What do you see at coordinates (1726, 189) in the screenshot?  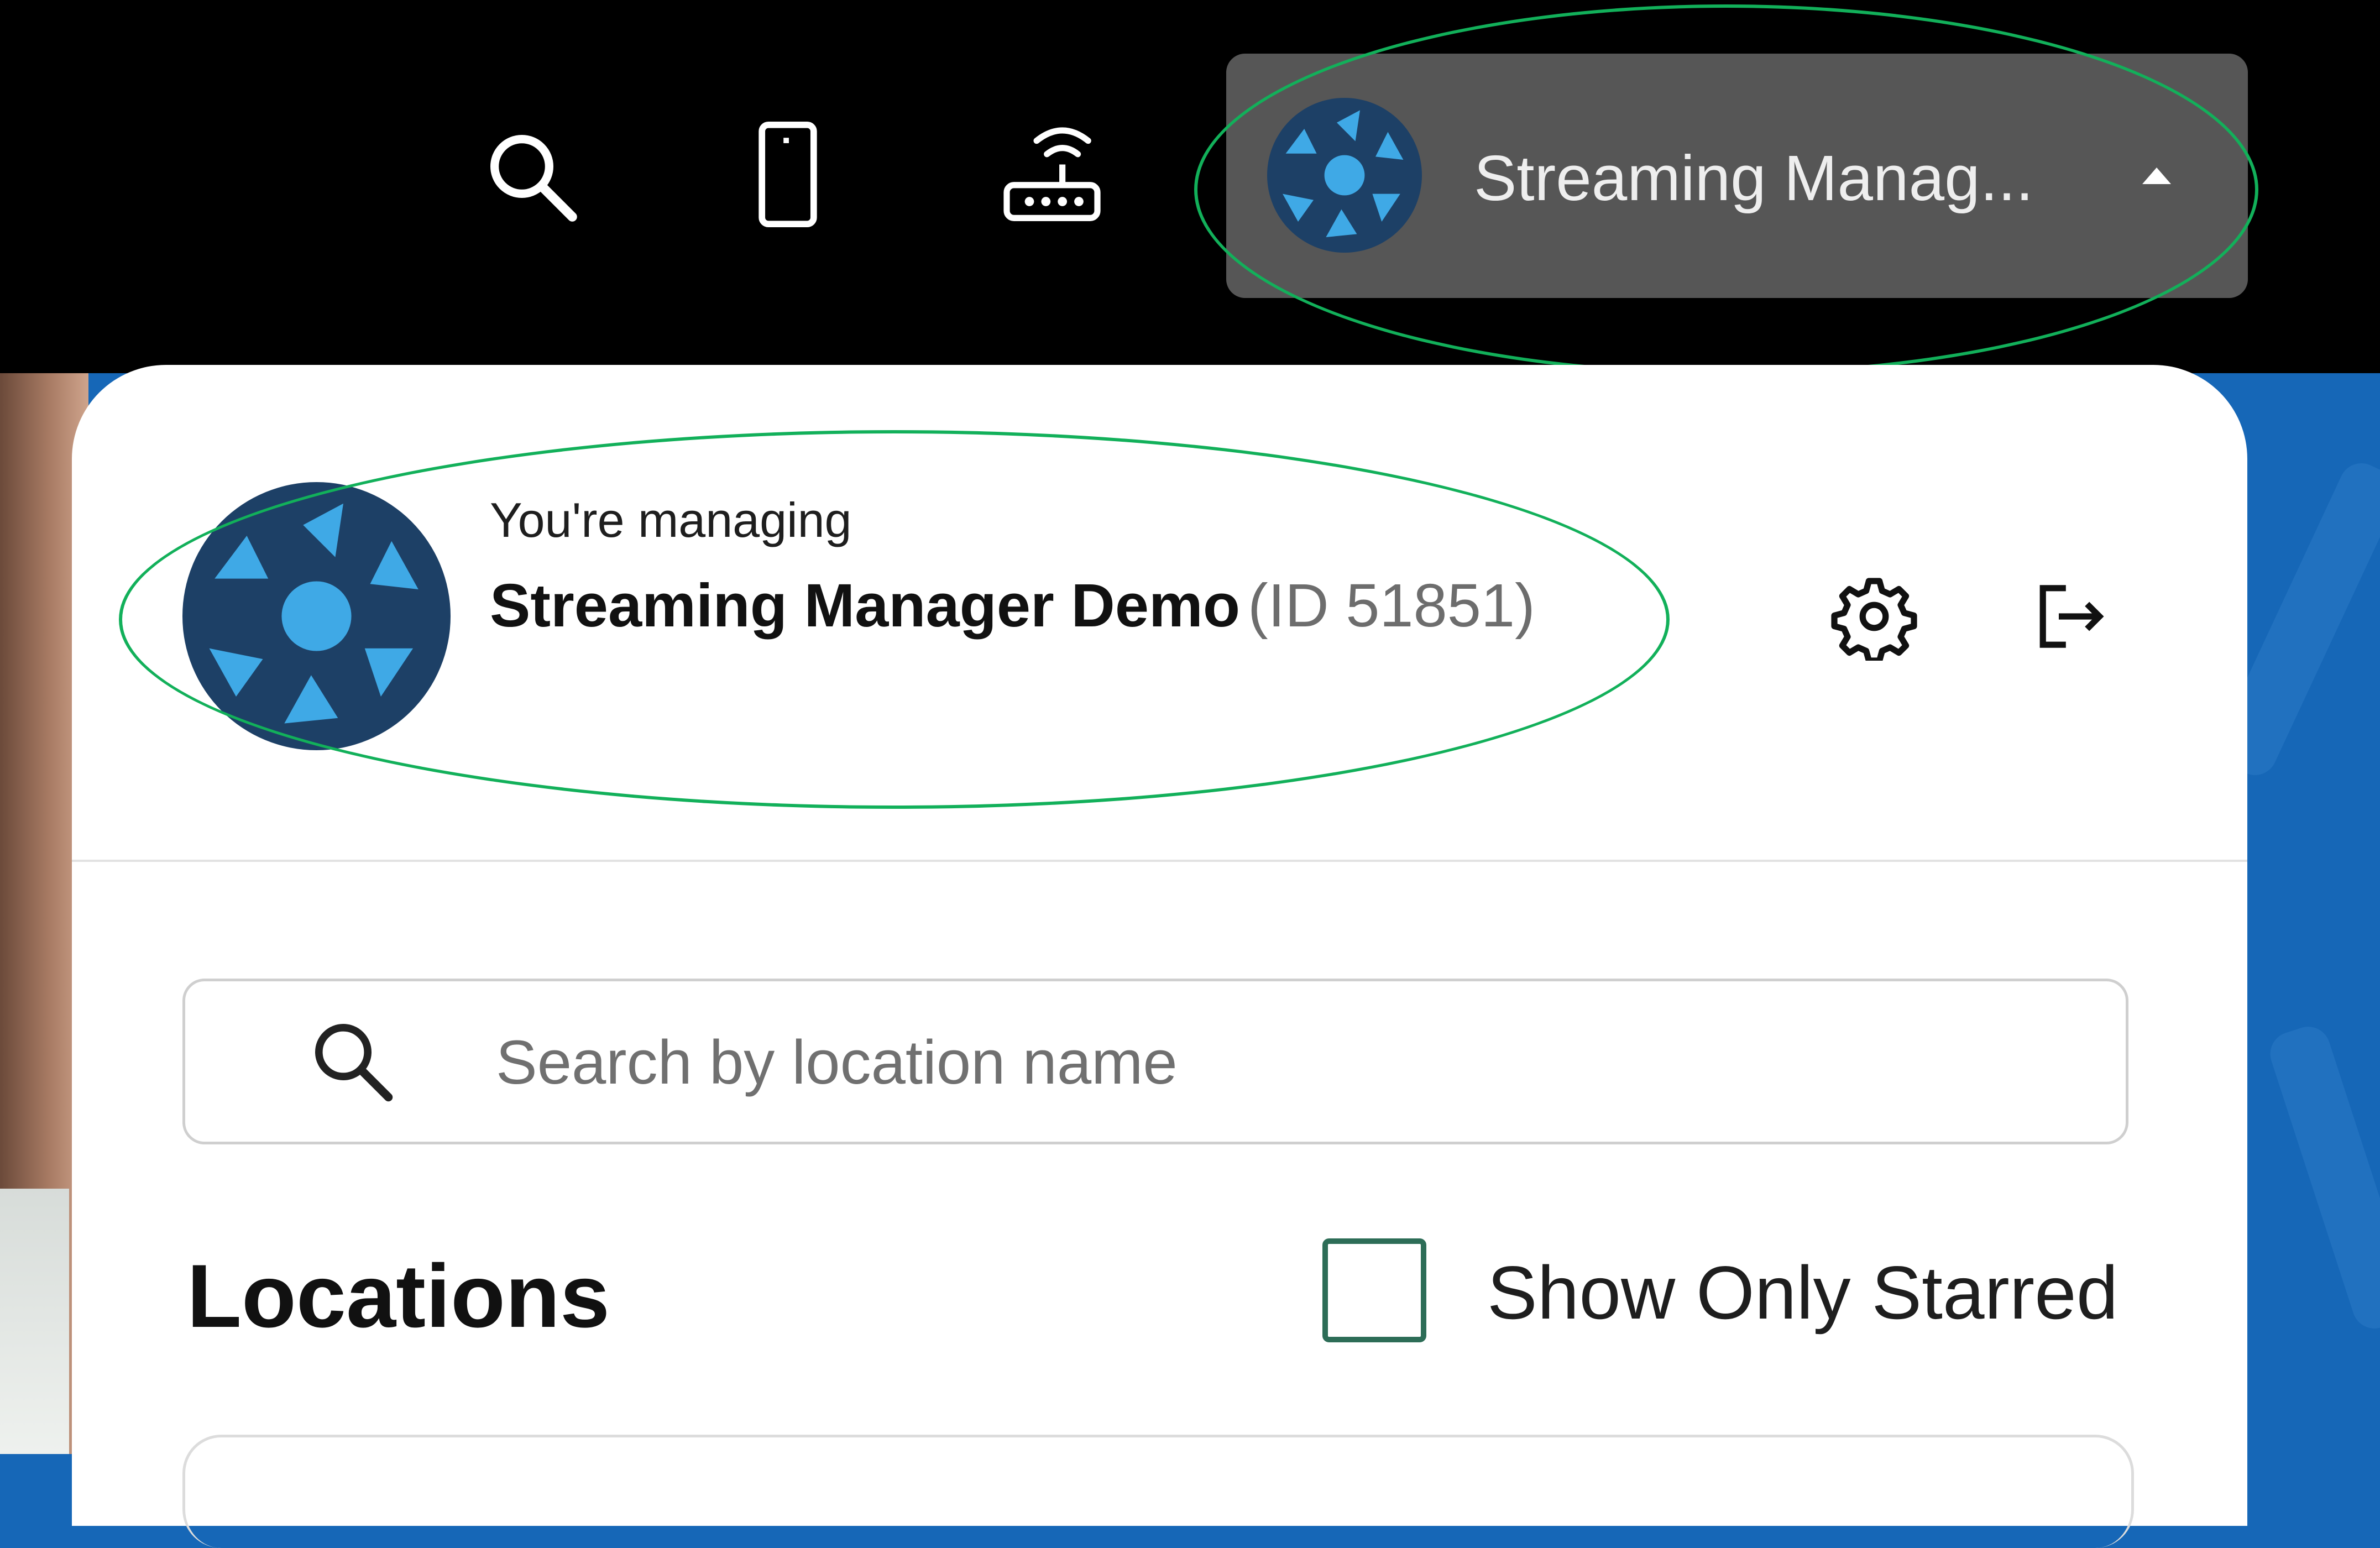 I see `annotation-highlight-ring` at bounding box center [1726, 189].